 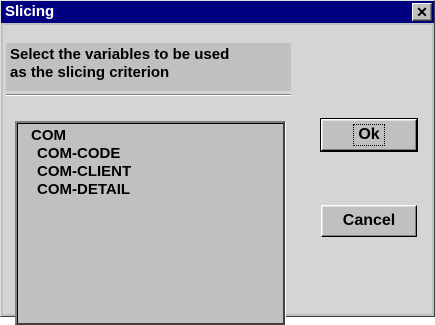 What do you see at coordinates (148, 95) in the screenshot?
I see `separator` at bounding box center [148, 95].